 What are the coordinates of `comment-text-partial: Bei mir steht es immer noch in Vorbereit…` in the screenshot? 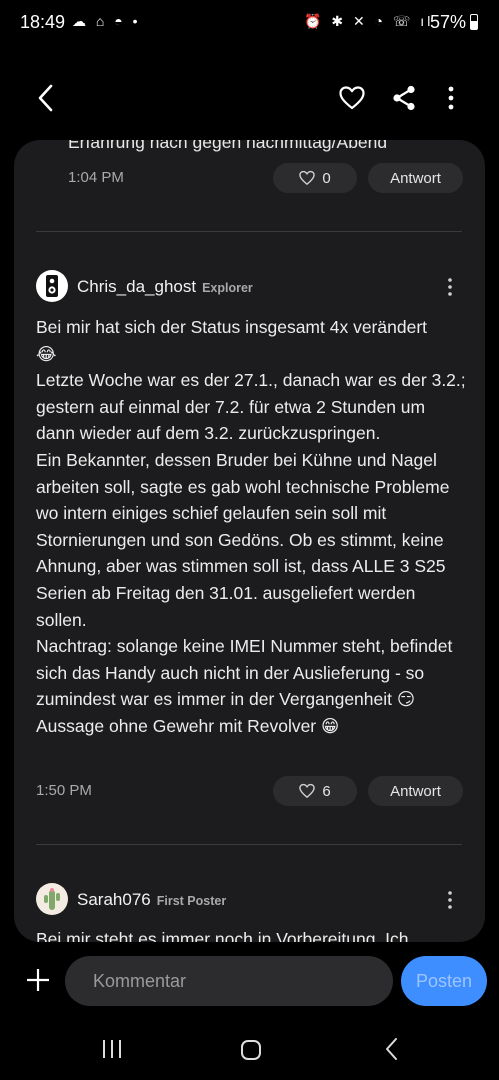 It's located at (222, 935).